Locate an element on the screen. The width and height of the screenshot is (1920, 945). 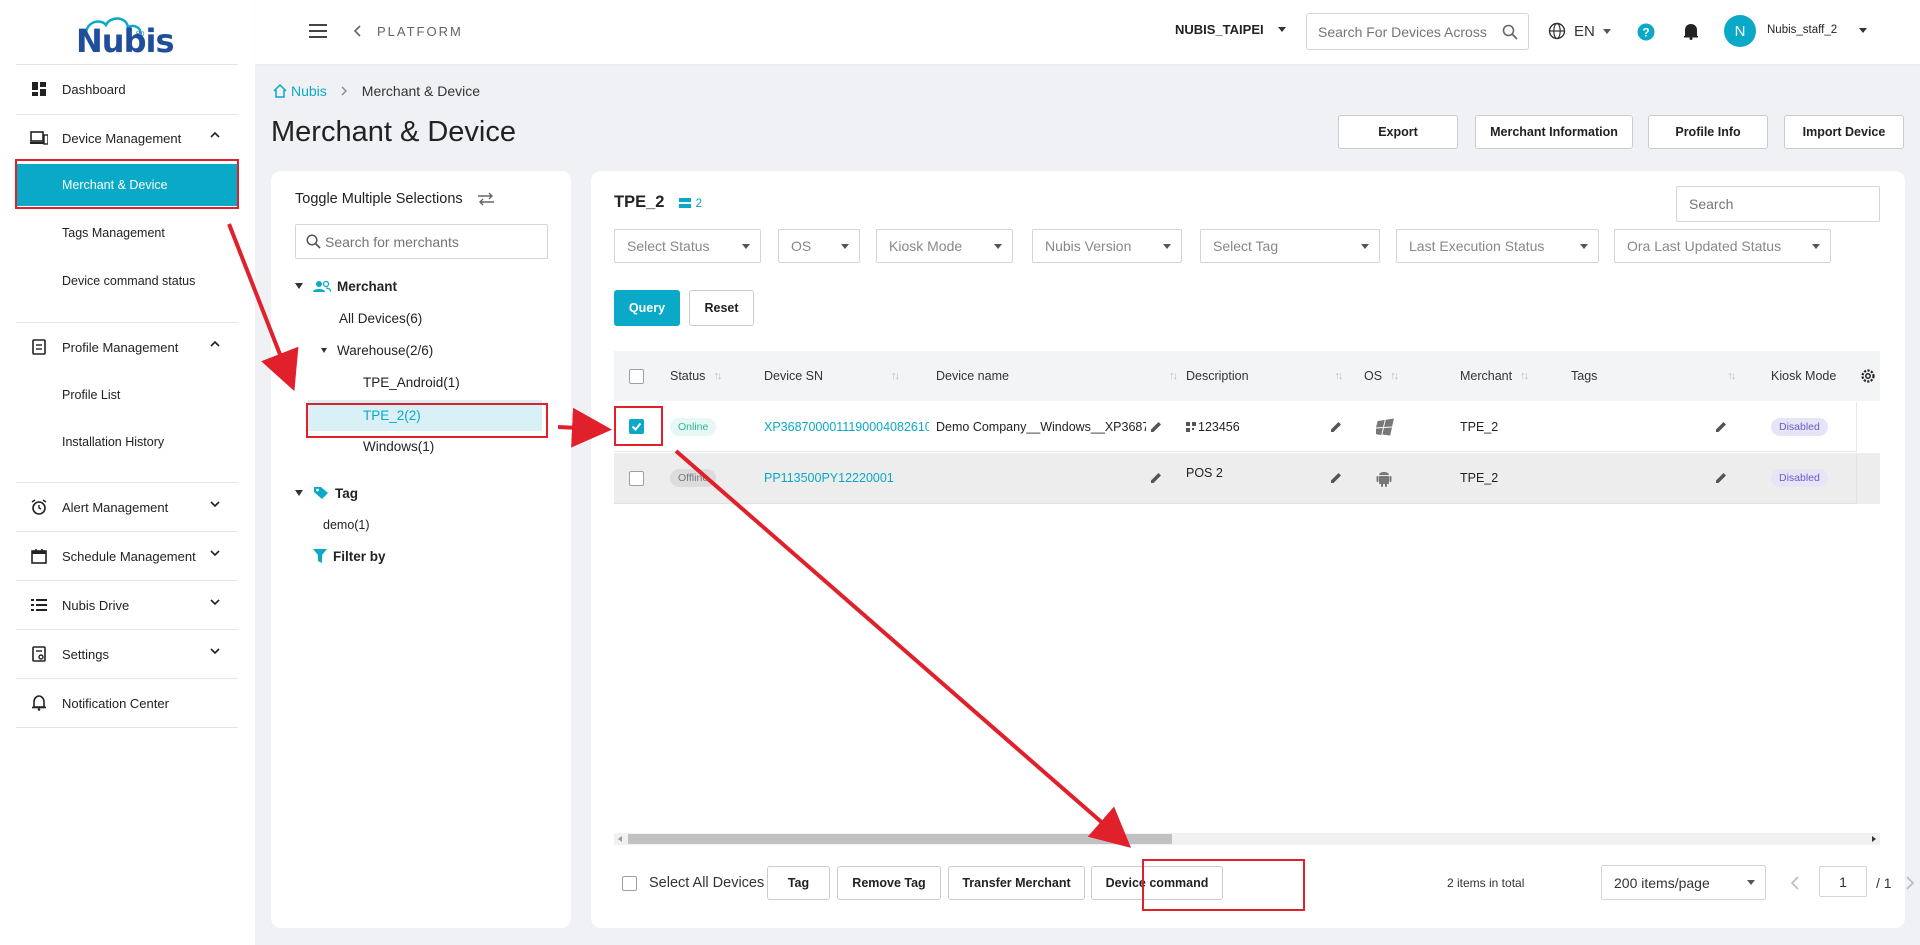
language-selector: EN is located at coordinates (1579, 31).